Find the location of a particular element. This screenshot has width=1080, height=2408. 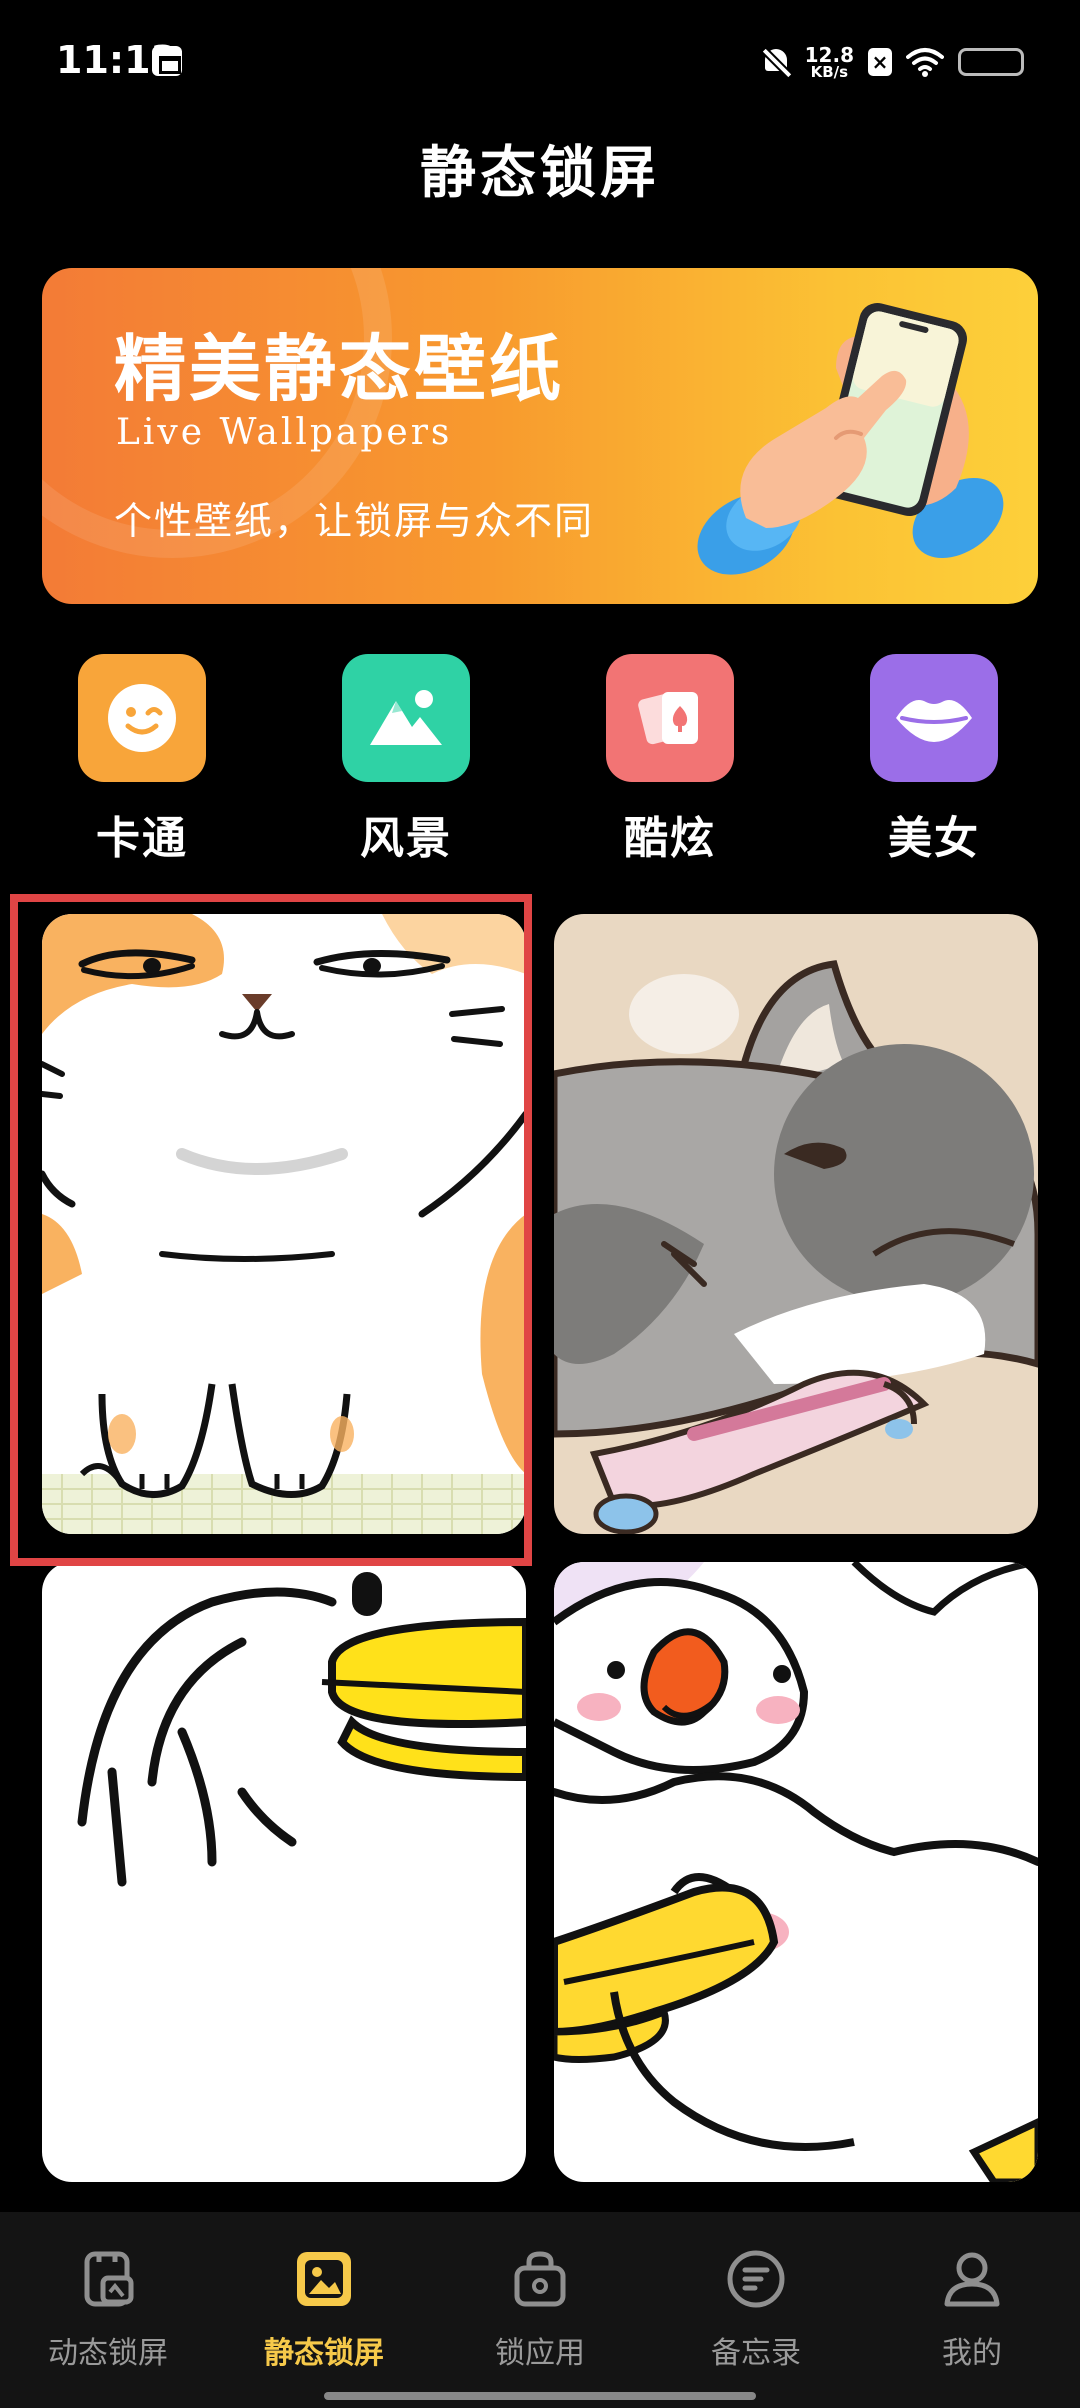

category-label: 卡通 is located at coordinates (142, 838).